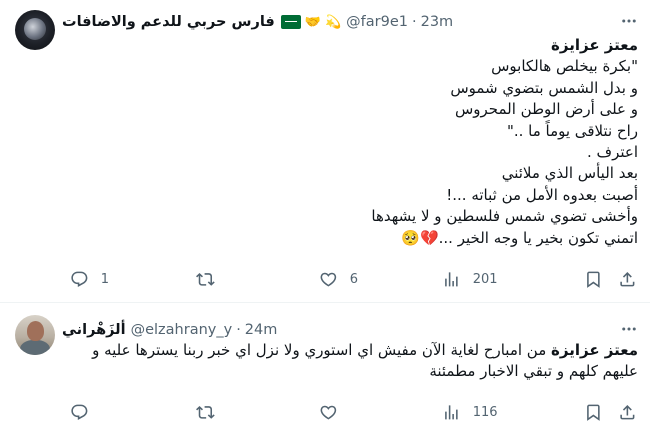 The width and height of the screenshot is (650, 442). Describe the element at coordinates (105, 279) in the screenshot. I see `reply-count: 1` at that location.